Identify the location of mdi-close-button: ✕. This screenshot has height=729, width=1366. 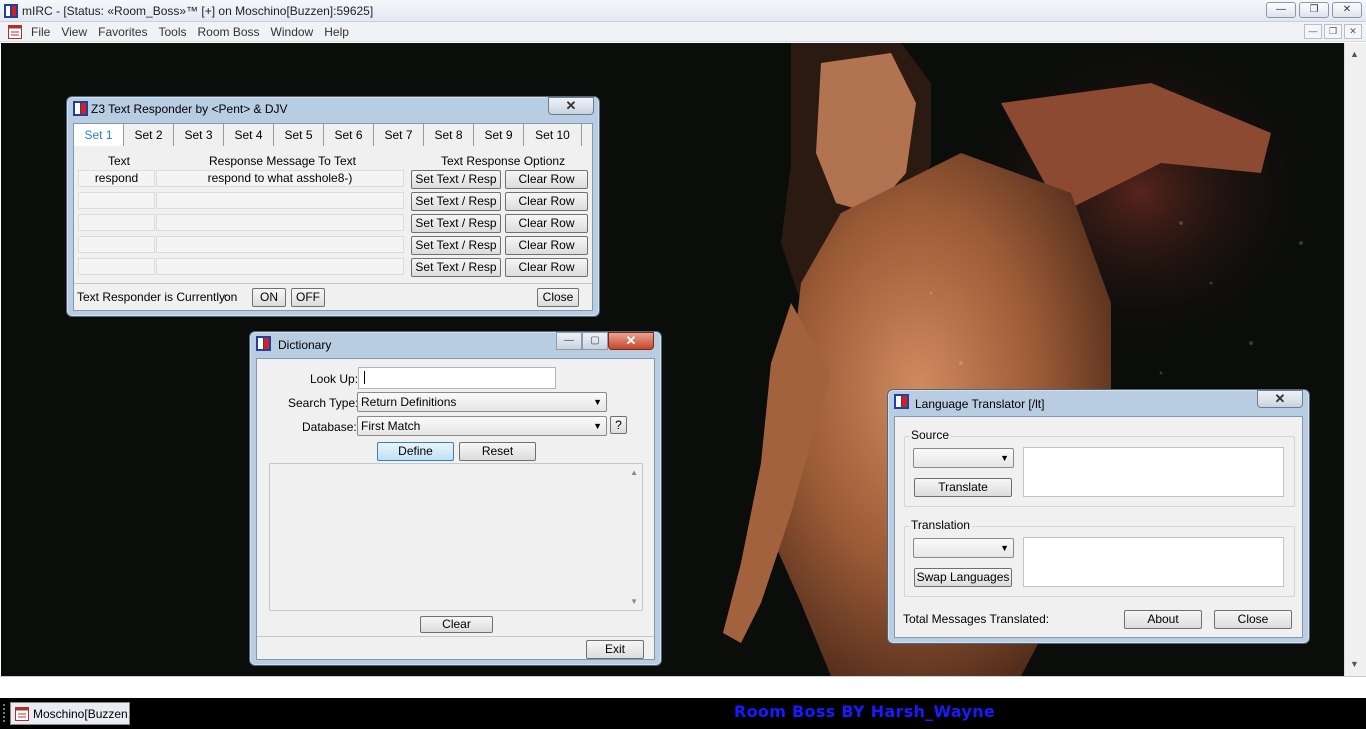
(1353, 31).